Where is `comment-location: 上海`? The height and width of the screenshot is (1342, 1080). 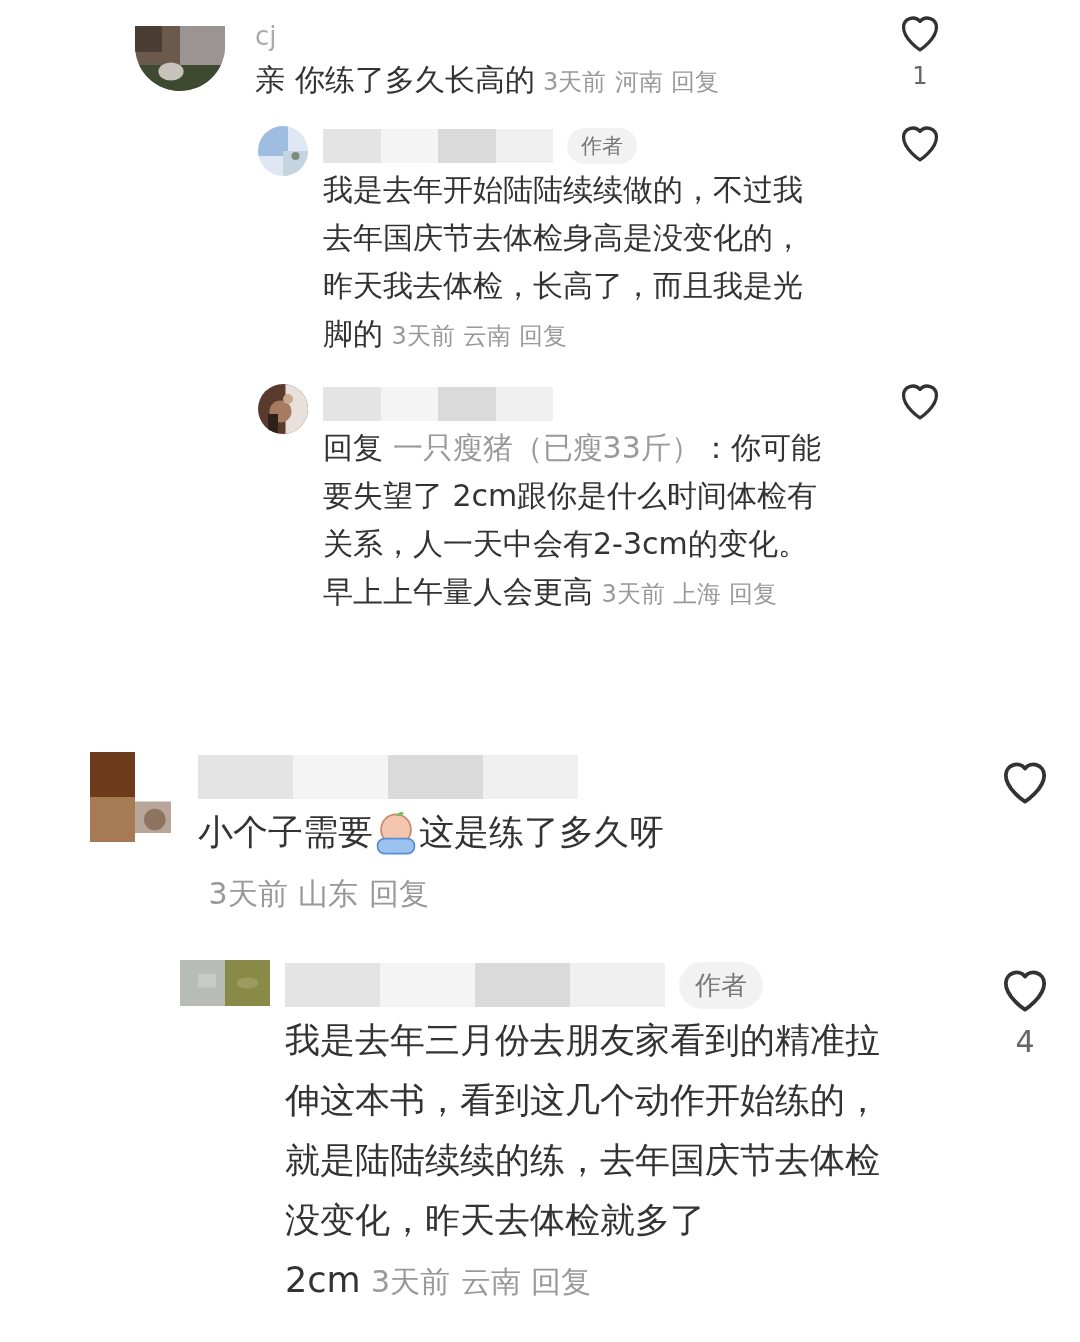 comment-location: 上海 is located at coordinates (697, 594).